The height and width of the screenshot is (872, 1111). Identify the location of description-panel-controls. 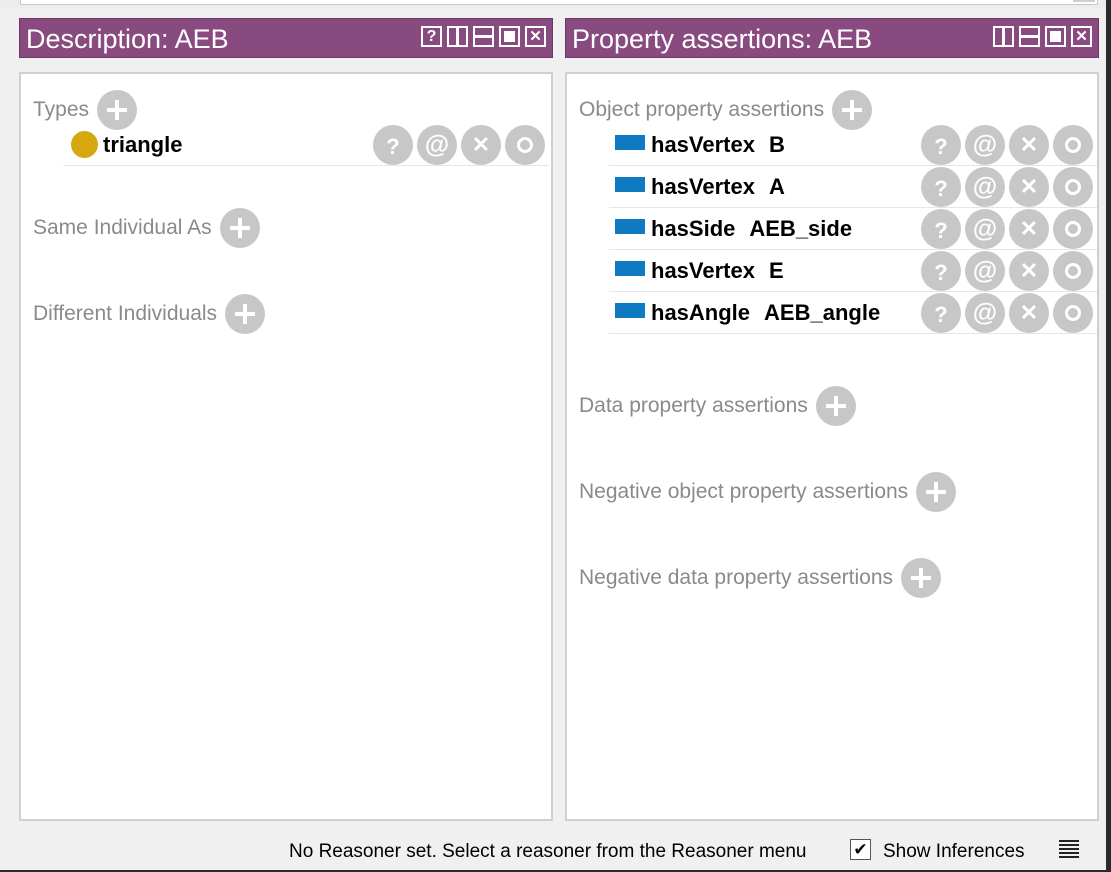
(483, 36).